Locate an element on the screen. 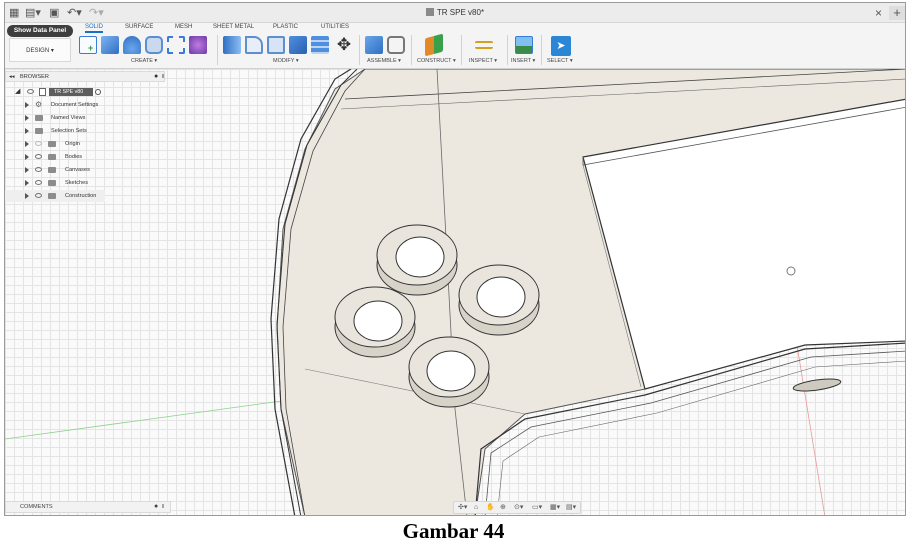 This screenshot has width=907, height=557. title-bar: ▦ ▤▾ ▣ ↶▾ ↷▾ TR SPE v80* × + is located at coordinates (455, 13).